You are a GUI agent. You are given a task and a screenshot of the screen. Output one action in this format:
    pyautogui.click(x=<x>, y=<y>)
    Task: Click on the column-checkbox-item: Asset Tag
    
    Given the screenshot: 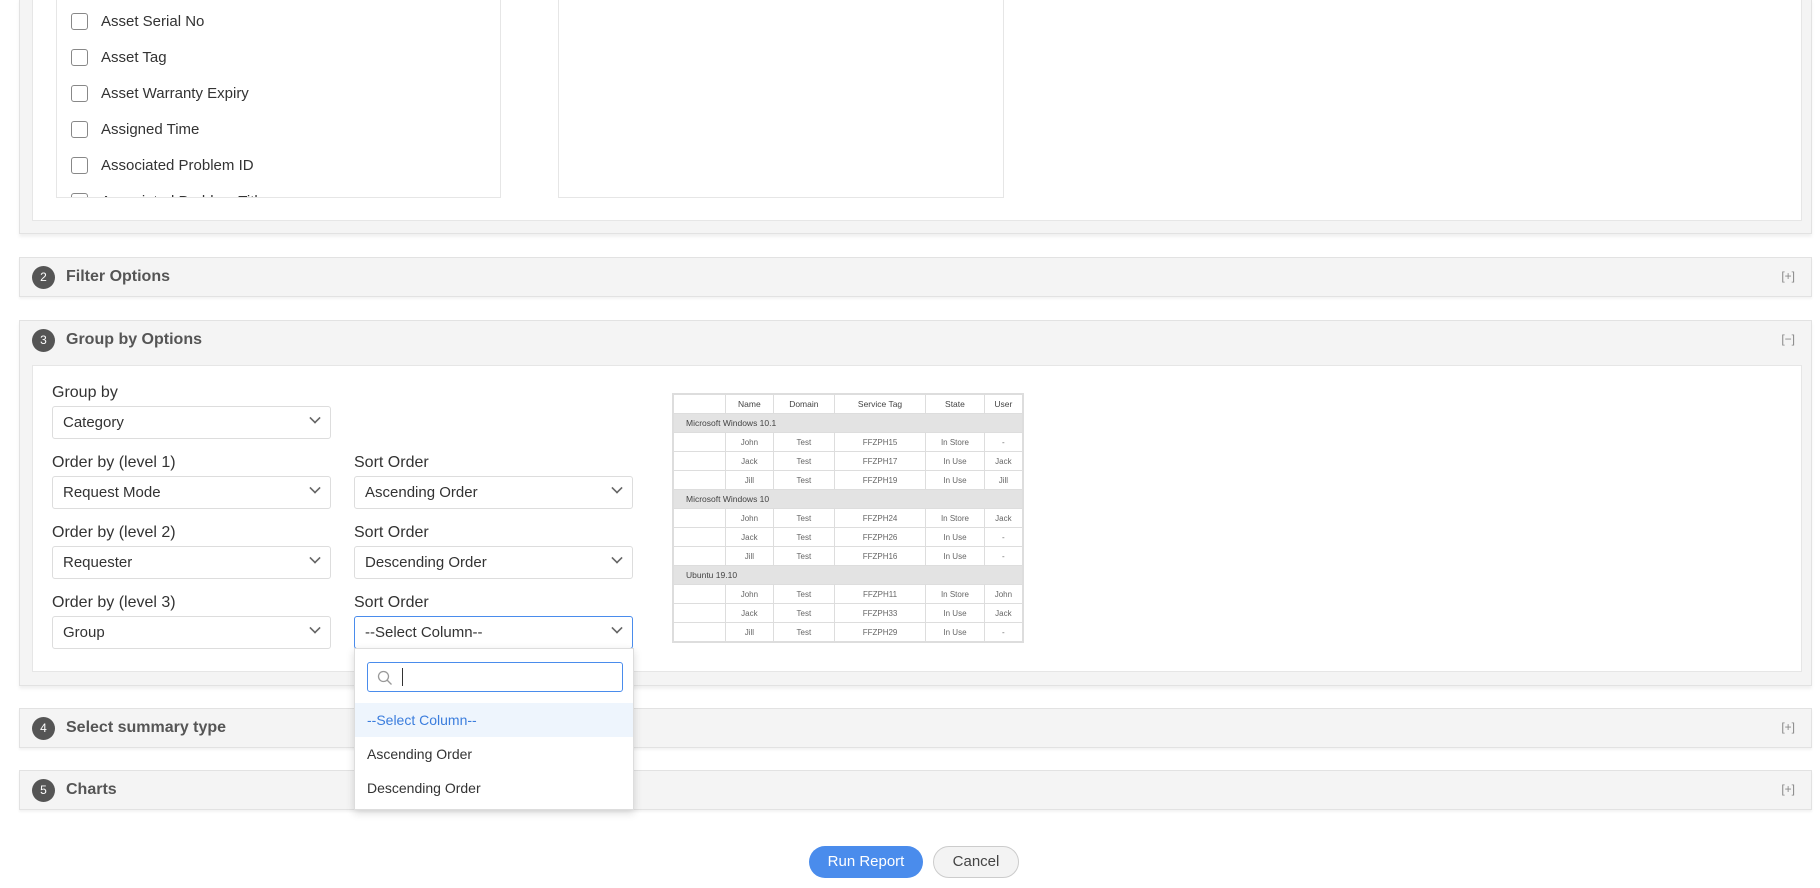 What is the action you would take?
    pyautogui.click(x=119, y=57)
    